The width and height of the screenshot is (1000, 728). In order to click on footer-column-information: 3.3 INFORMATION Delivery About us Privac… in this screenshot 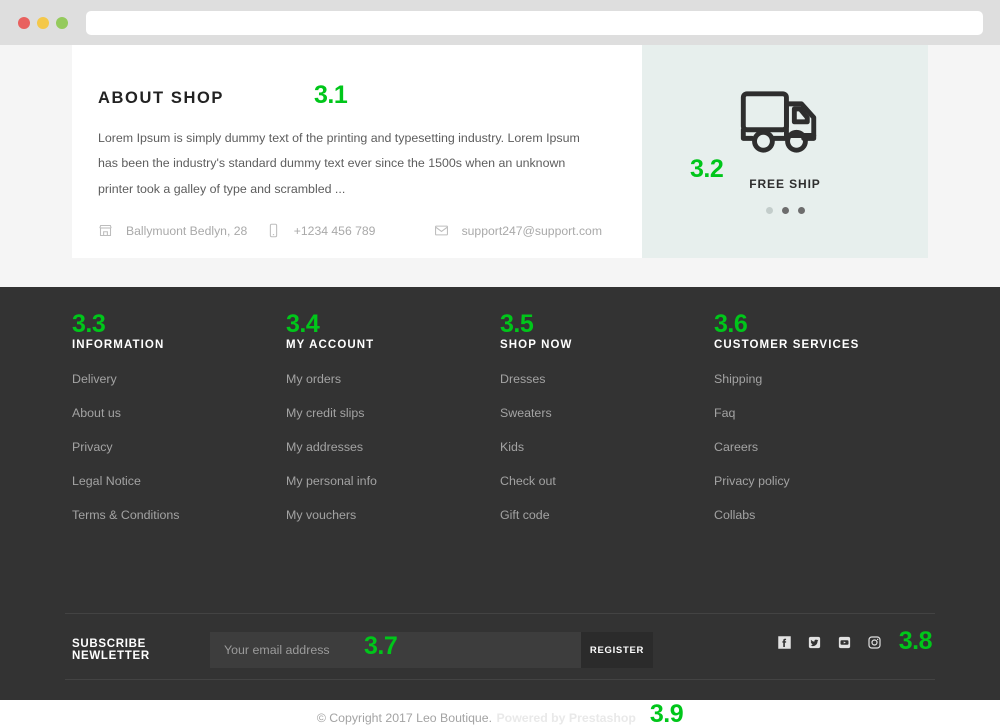, I will do `click(179, 416)`.